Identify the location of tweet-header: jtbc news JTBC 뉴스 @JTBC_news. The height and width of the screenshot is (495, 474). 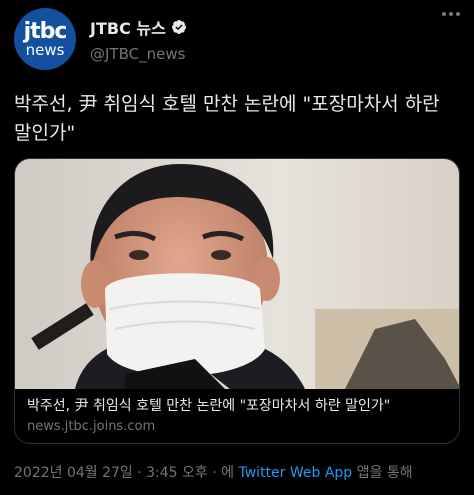
(237, 39).